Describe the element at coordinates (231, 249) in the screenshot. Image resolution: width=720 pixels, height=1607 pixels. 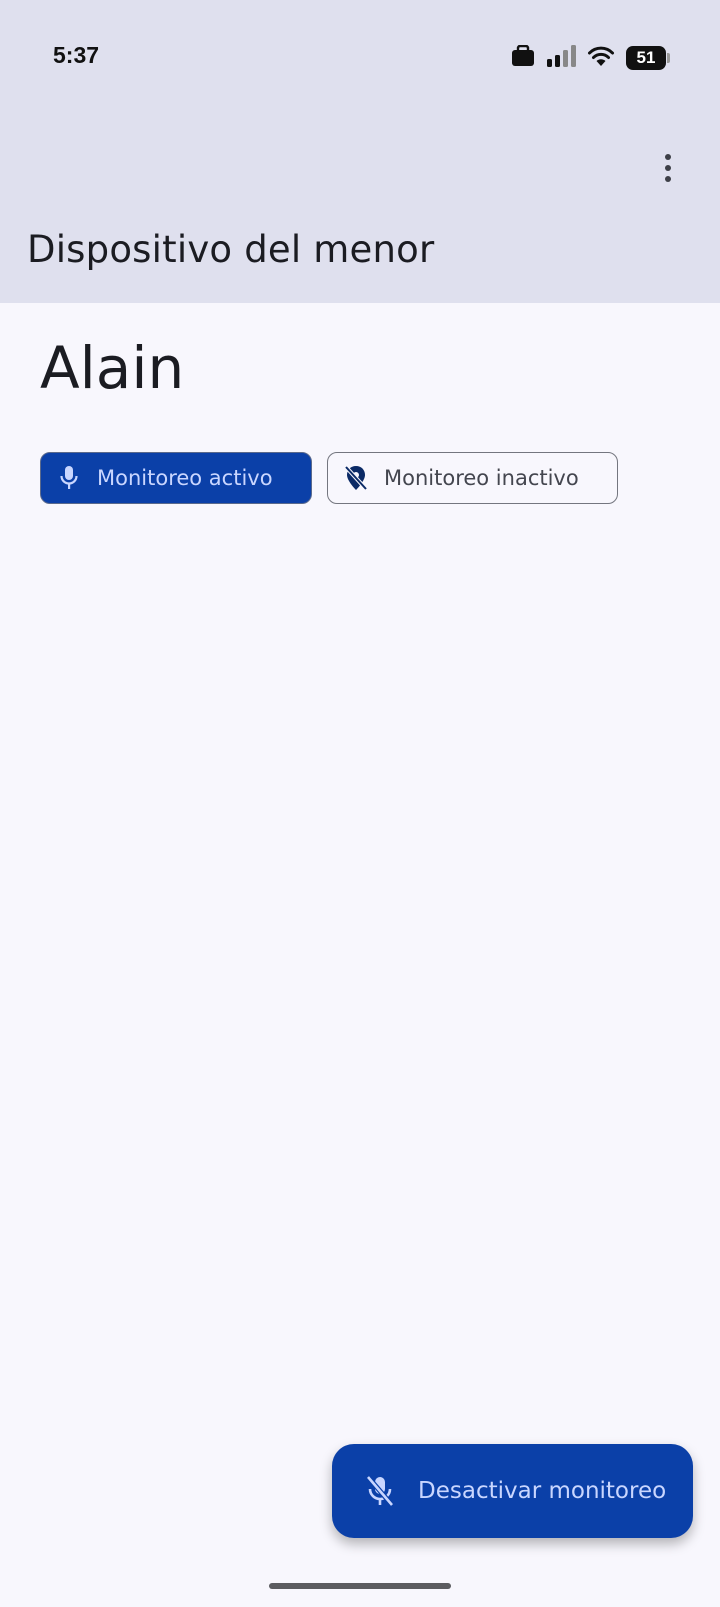
I see `page-title: Dispositivo del menor` at that location.